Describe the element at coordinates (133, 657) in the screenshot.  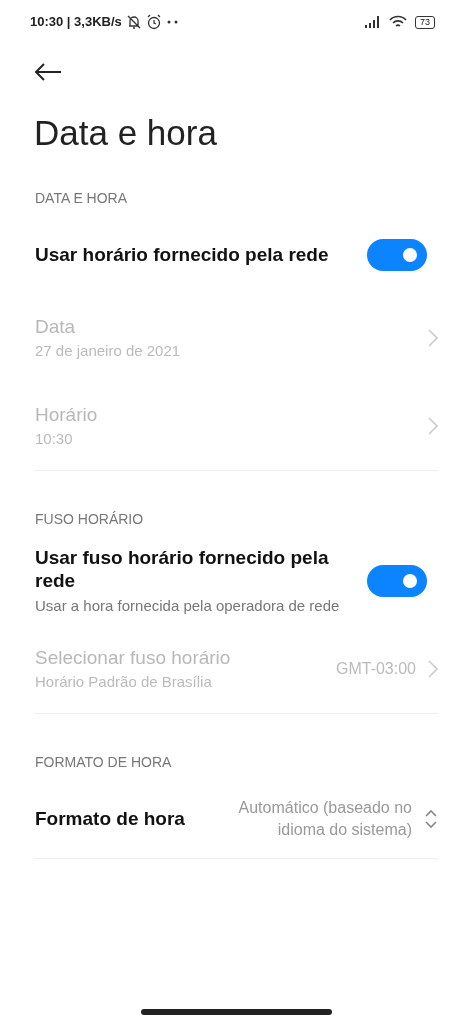
I see `setting-label: Selecionar fuso horário` at that location.